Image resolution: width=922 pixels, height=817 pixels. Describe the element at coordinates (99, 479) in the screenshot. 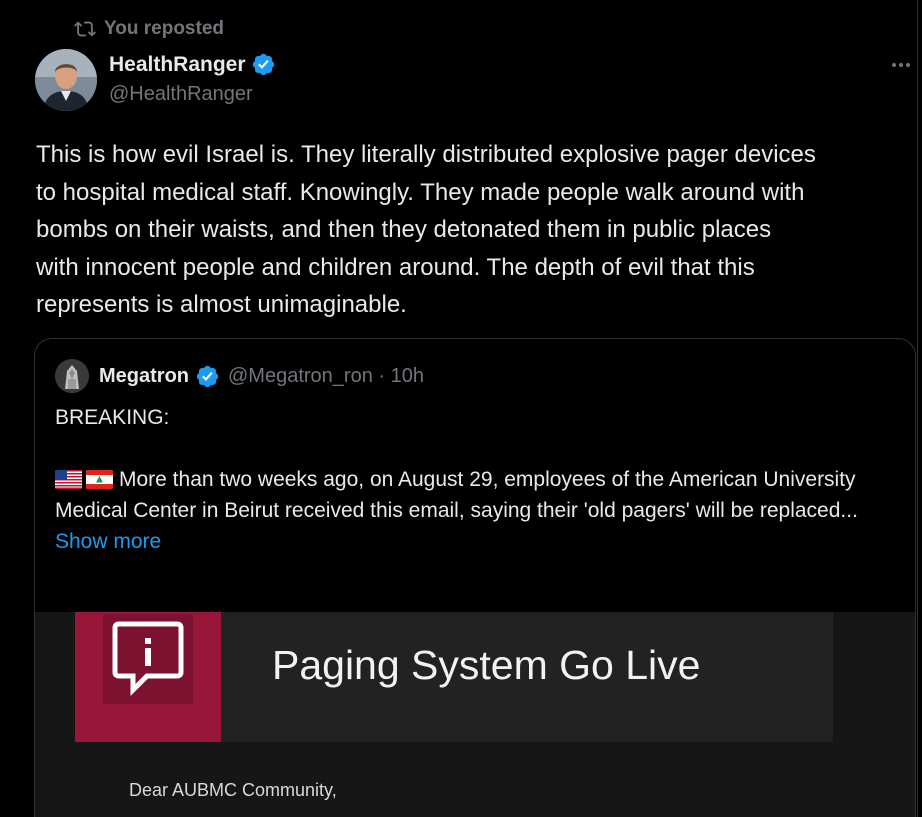

I see `lebanon-flag-icon` at that location.